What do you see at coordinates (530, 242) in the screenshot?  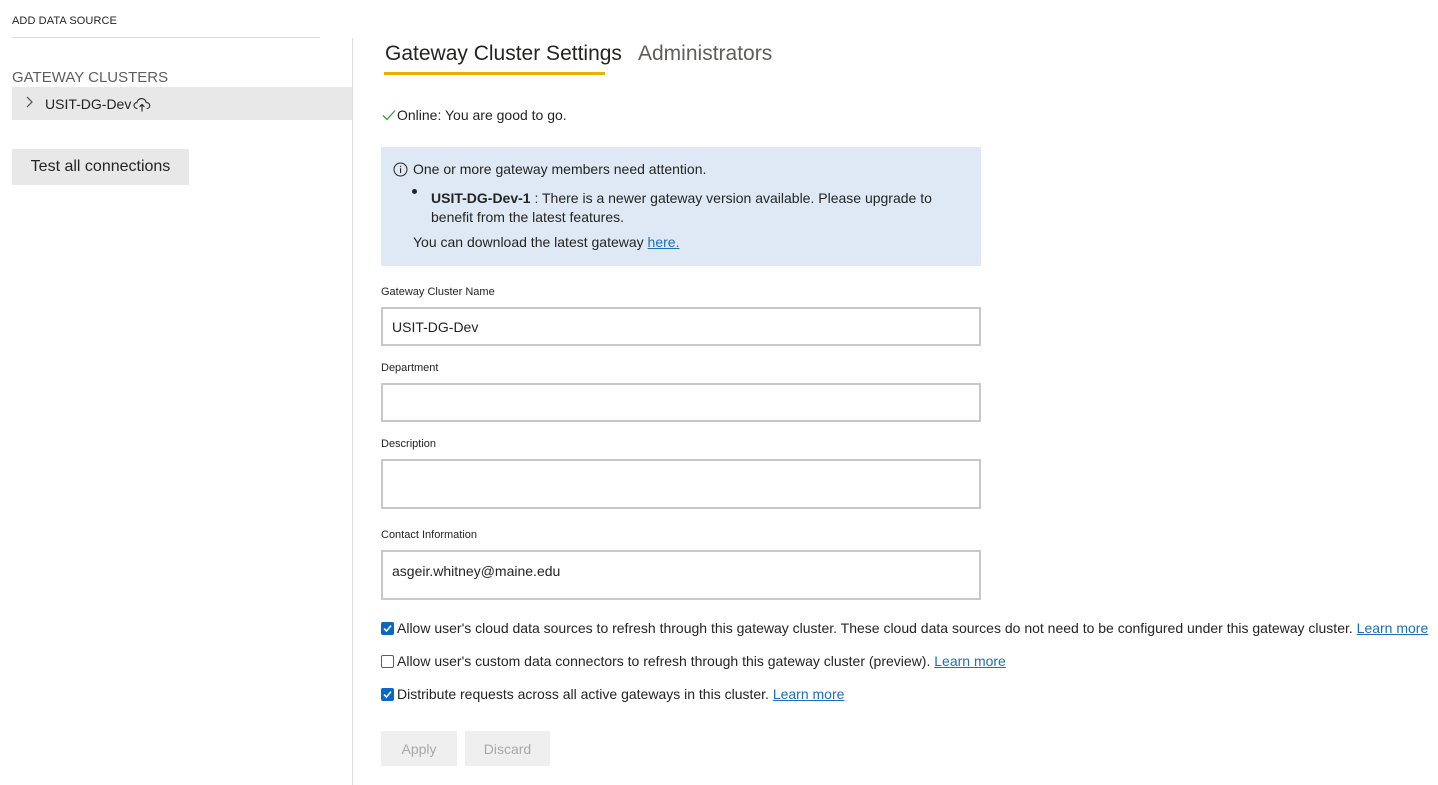 I see `download-text: You can download the latest gateway` at bounding box center [530, 242].